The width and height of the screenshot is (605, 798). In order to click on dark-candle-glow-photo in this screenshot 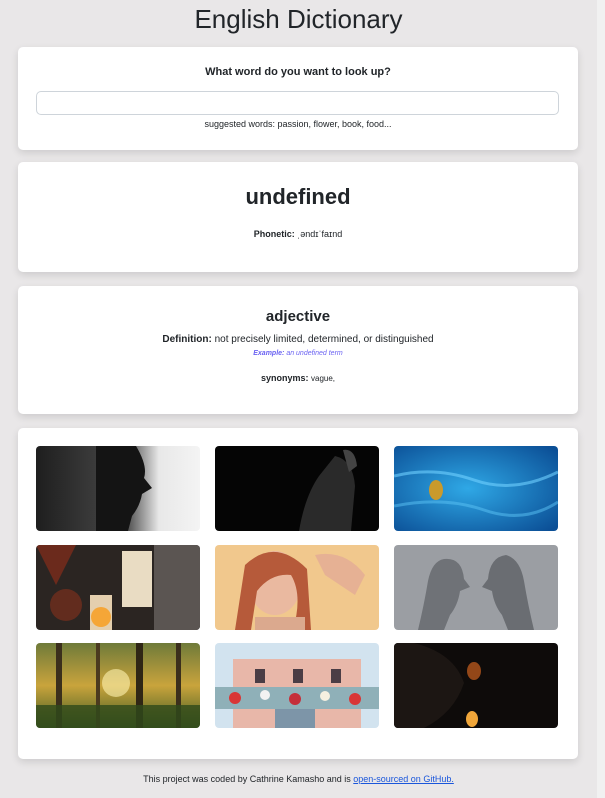, I will do `click(476, 685)`.